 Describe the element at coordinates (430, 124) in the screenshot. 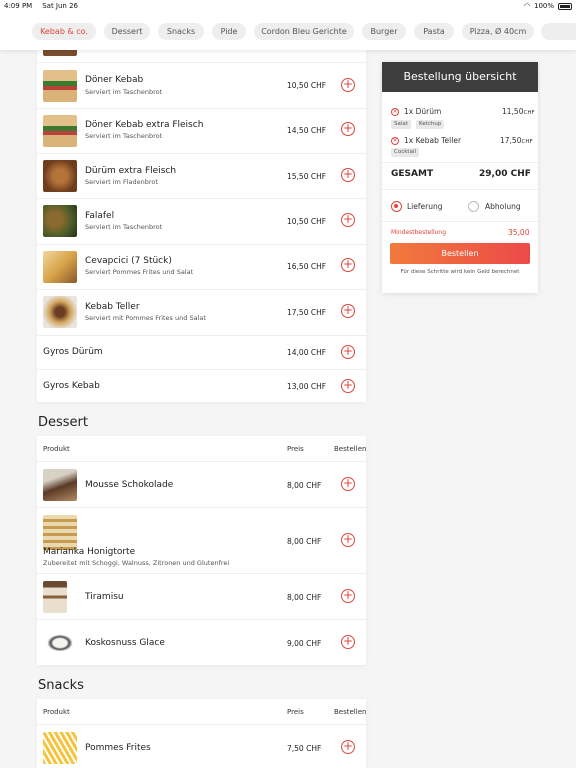

I see `order-item-extra: Ketchup` at that location.